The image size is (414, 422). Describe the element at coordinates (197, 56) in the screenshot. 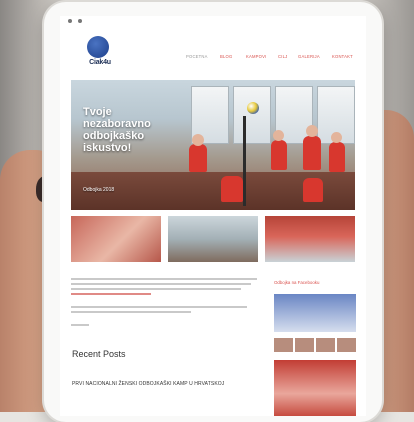

I see `nav-item-home: POCETNA` at that location.